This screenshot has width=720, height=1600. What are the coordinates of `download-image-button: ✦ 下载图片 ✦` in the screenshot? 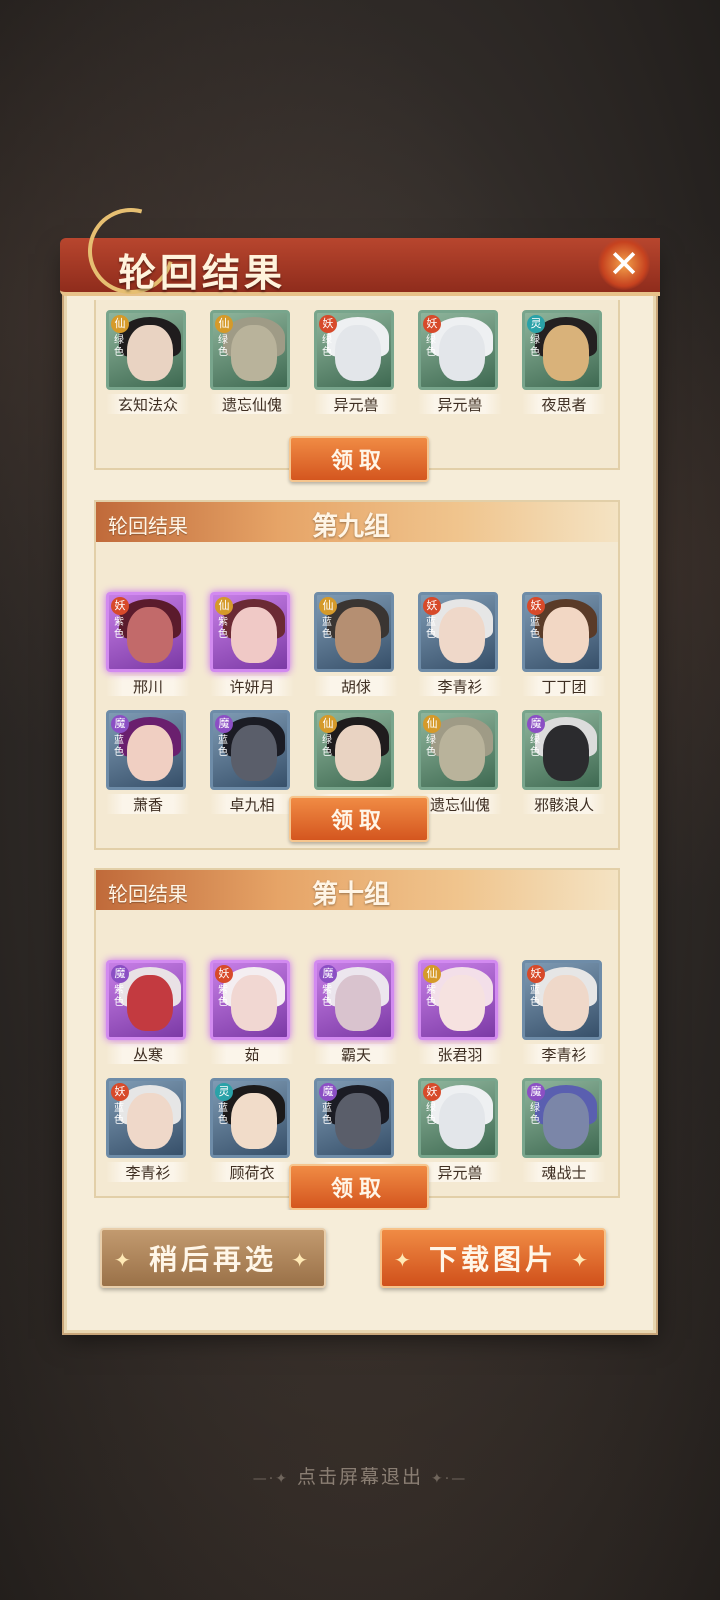 It's located at (493, 1258).